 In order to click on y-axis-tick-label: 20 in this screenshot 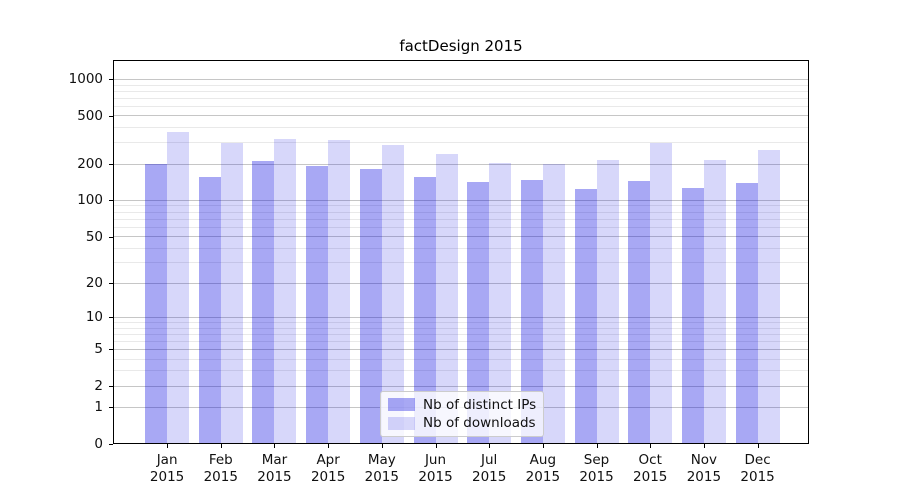, I will do `click(94, 283)`.